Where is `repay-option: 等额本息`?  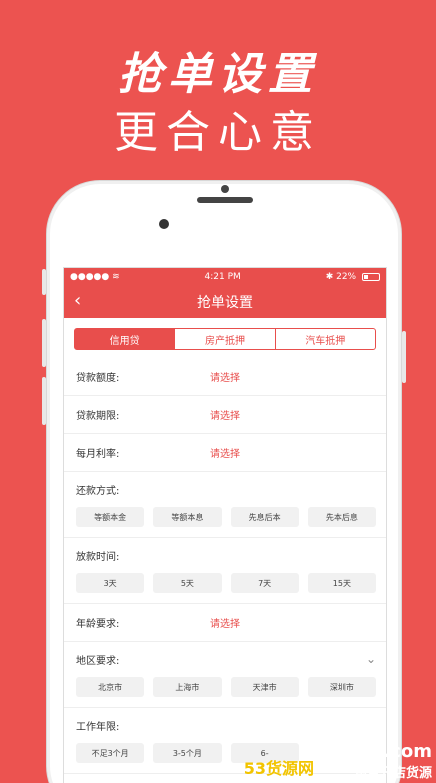 repay-option: 等额本息 is located at coordinates (187, 517).